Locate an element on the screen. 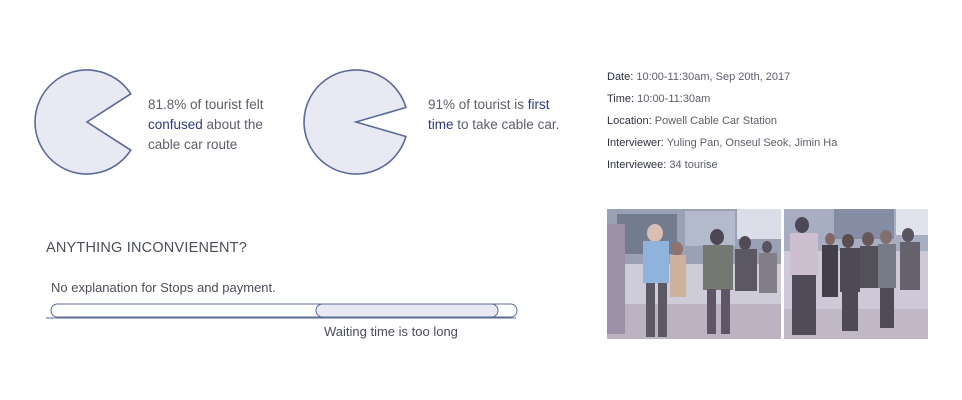 Image resolution: width=962 pixels, height=400 pixels. pie-chart-first-time is located at coordinates (355, 122).